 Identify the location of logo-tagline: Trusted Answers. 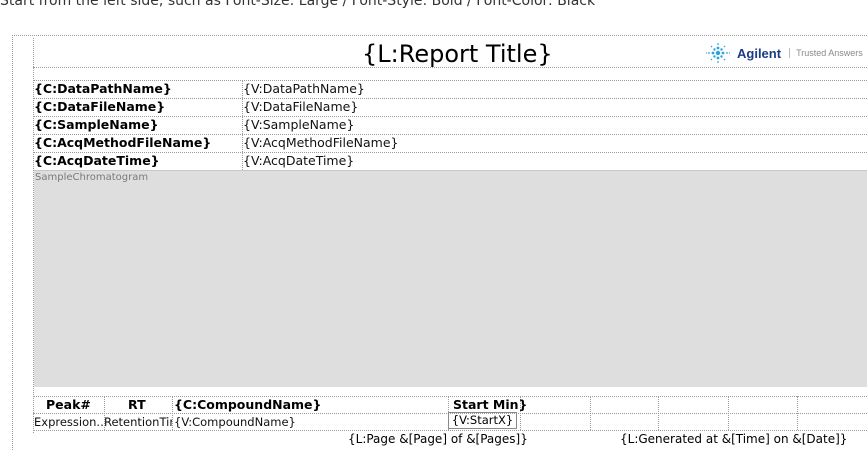
(826, 53).